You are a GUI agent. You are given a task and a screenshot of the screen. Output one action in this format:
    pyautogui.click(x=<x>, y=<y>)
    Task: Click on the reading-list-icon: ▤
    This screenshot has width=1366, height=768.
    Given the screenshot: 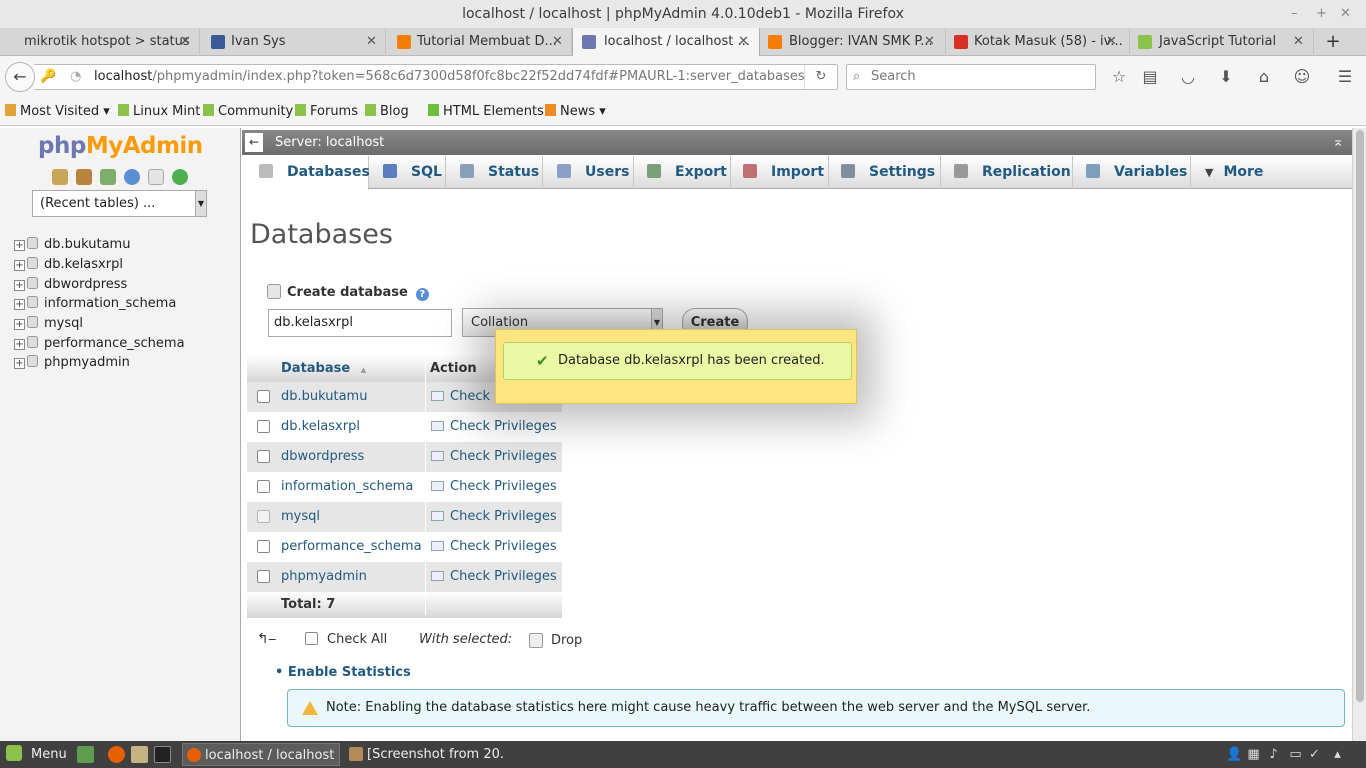 What is the action you would take?
    pyautogui.click(x=1150, y=77)
    